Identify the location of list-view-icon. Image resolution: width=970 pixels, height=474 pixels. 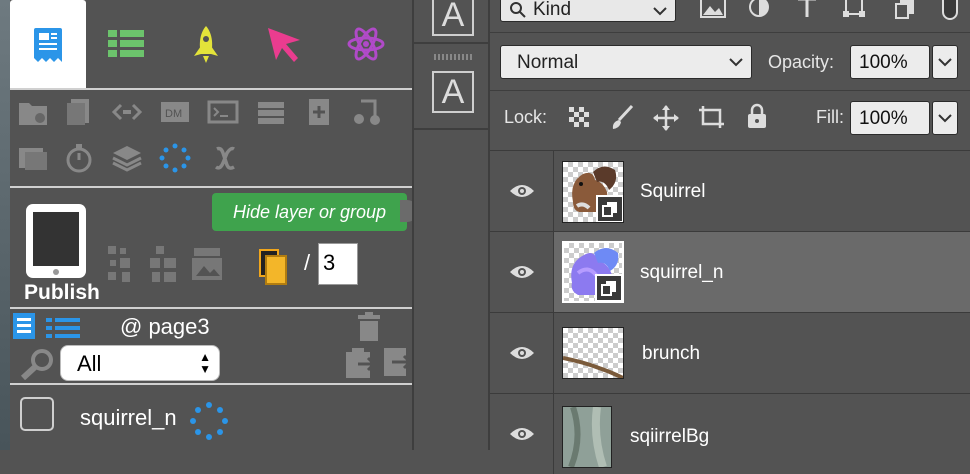
(63, 328).